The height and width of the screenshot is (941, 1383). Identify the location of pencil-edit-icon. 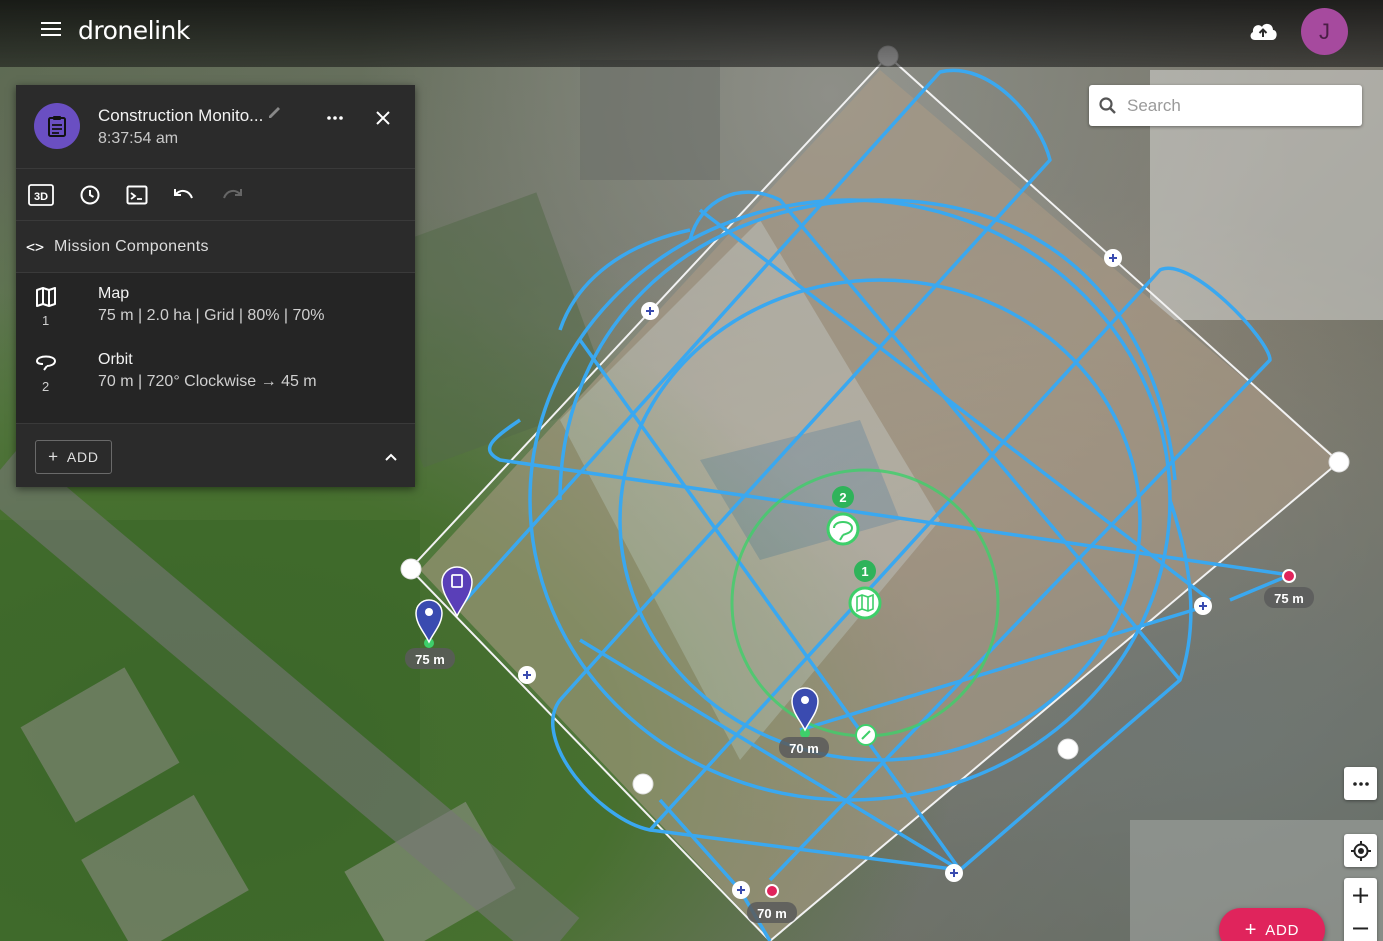
(275, 112).